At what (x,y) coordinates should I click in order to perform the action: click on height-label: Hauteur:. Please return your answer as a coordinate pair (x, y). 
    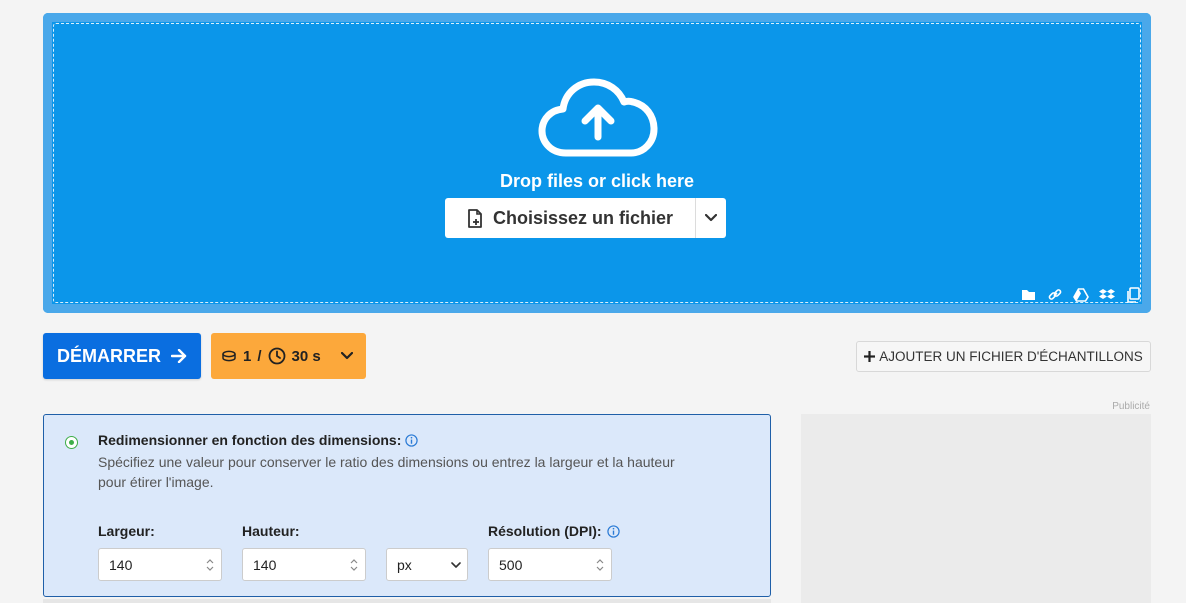
    Looking at the image, I should click on (271, 531).